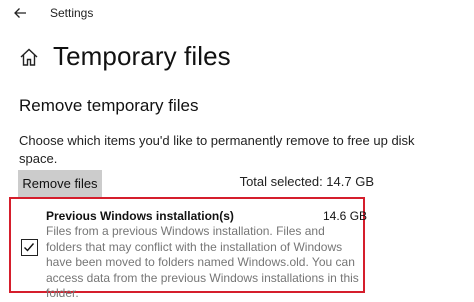 This screenshot has height=302, width=474. I want to click on item-checkbox, so click(29, 247).